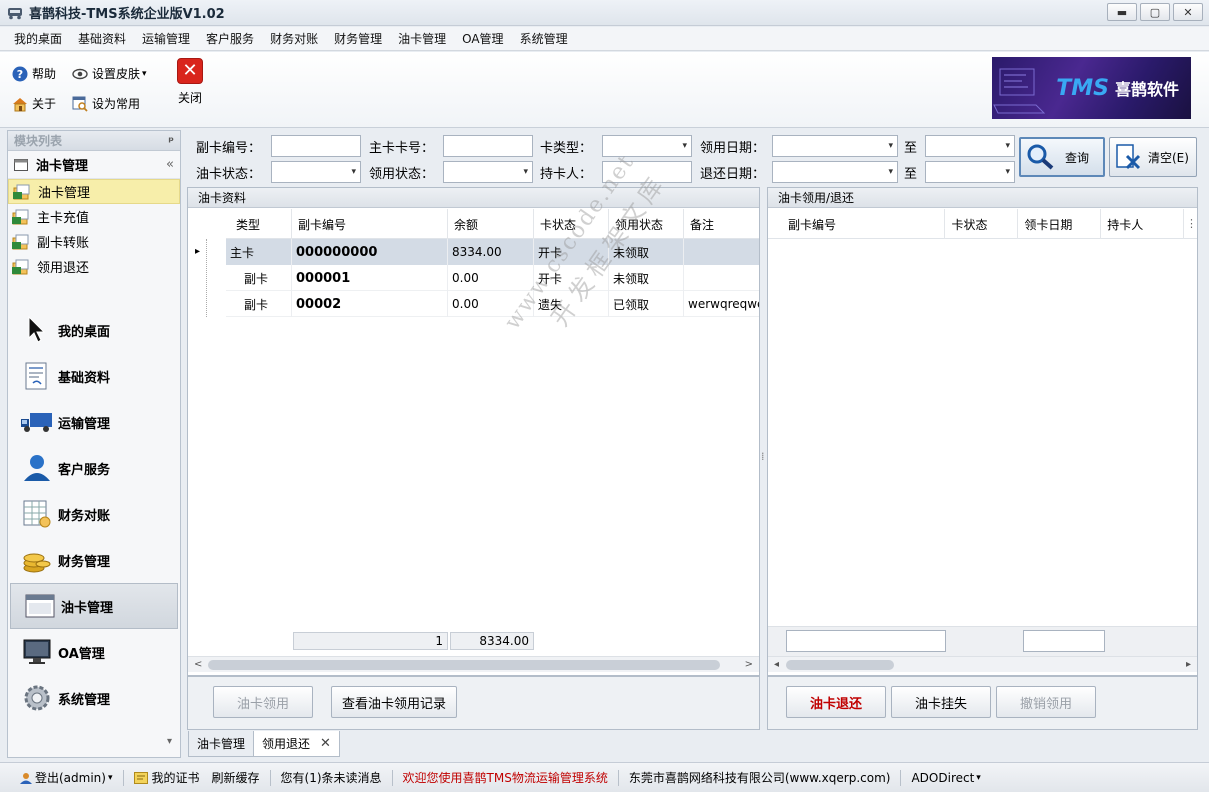 Image resolution: width=1209 pixels, height=792 pixels. What do you see at coordinates (94, 376) in the screenshot?
I see `nav-basic-data: 基础资料` at bounding box center [94, 376].